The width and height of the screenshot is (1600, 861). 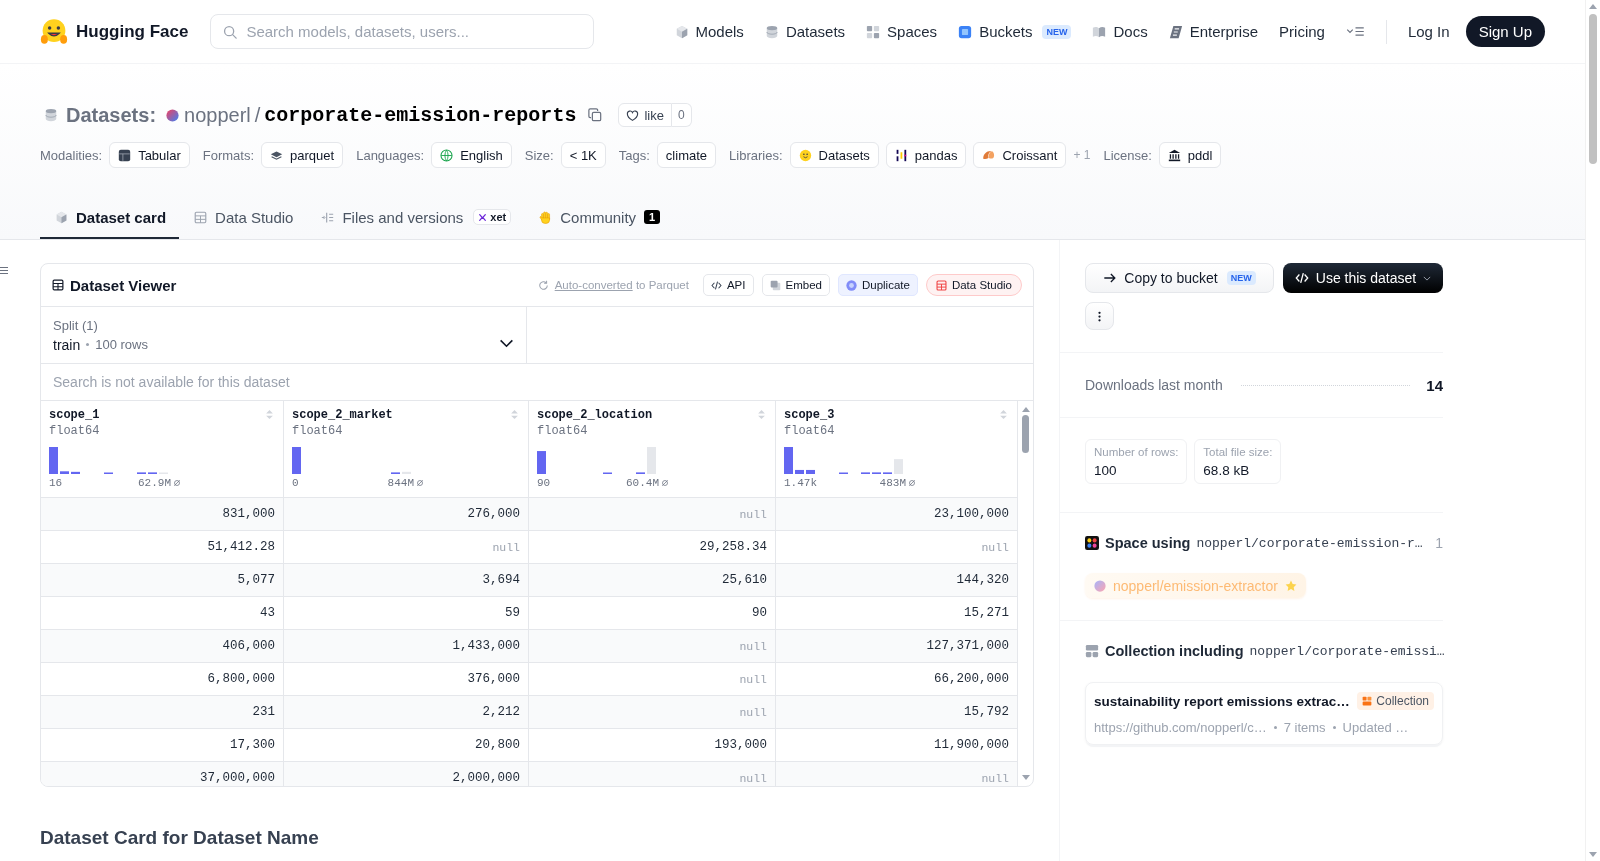 What do you see at coordinates (877, 285) in the screenshot?
I see `viewer-action-button: Duplicate` at bounding box center [877, 285].